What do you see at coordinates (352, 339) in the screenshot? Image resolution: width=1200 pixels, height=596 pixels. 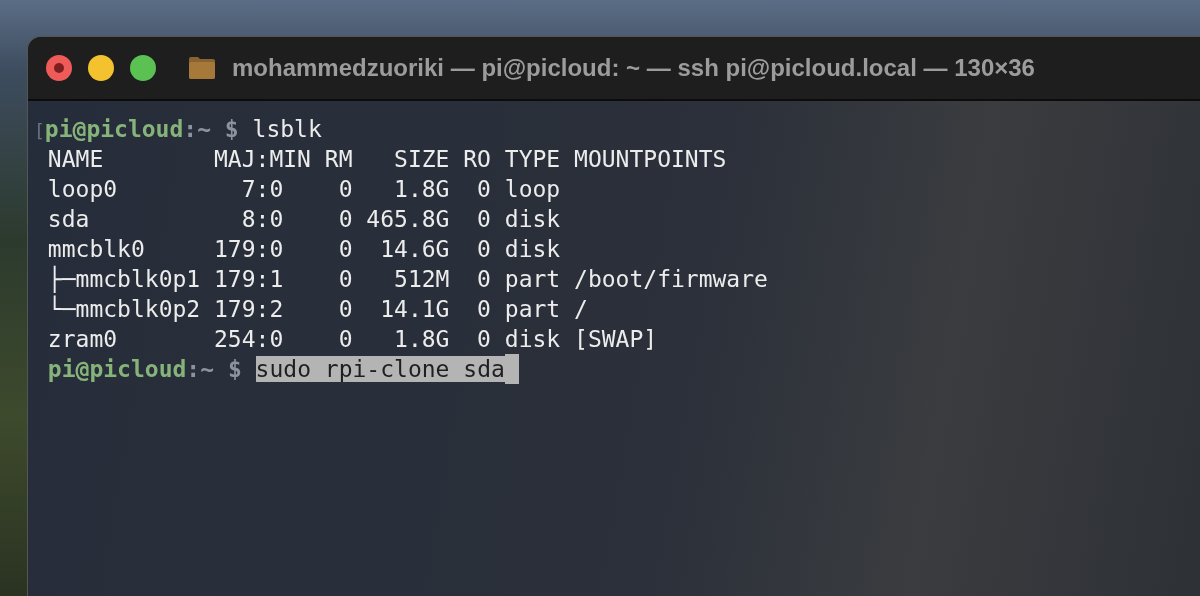 I see `output-line: zram0 254:0 0 1.8G 0 disk [SWAP]` at bounding box center [352, 339].